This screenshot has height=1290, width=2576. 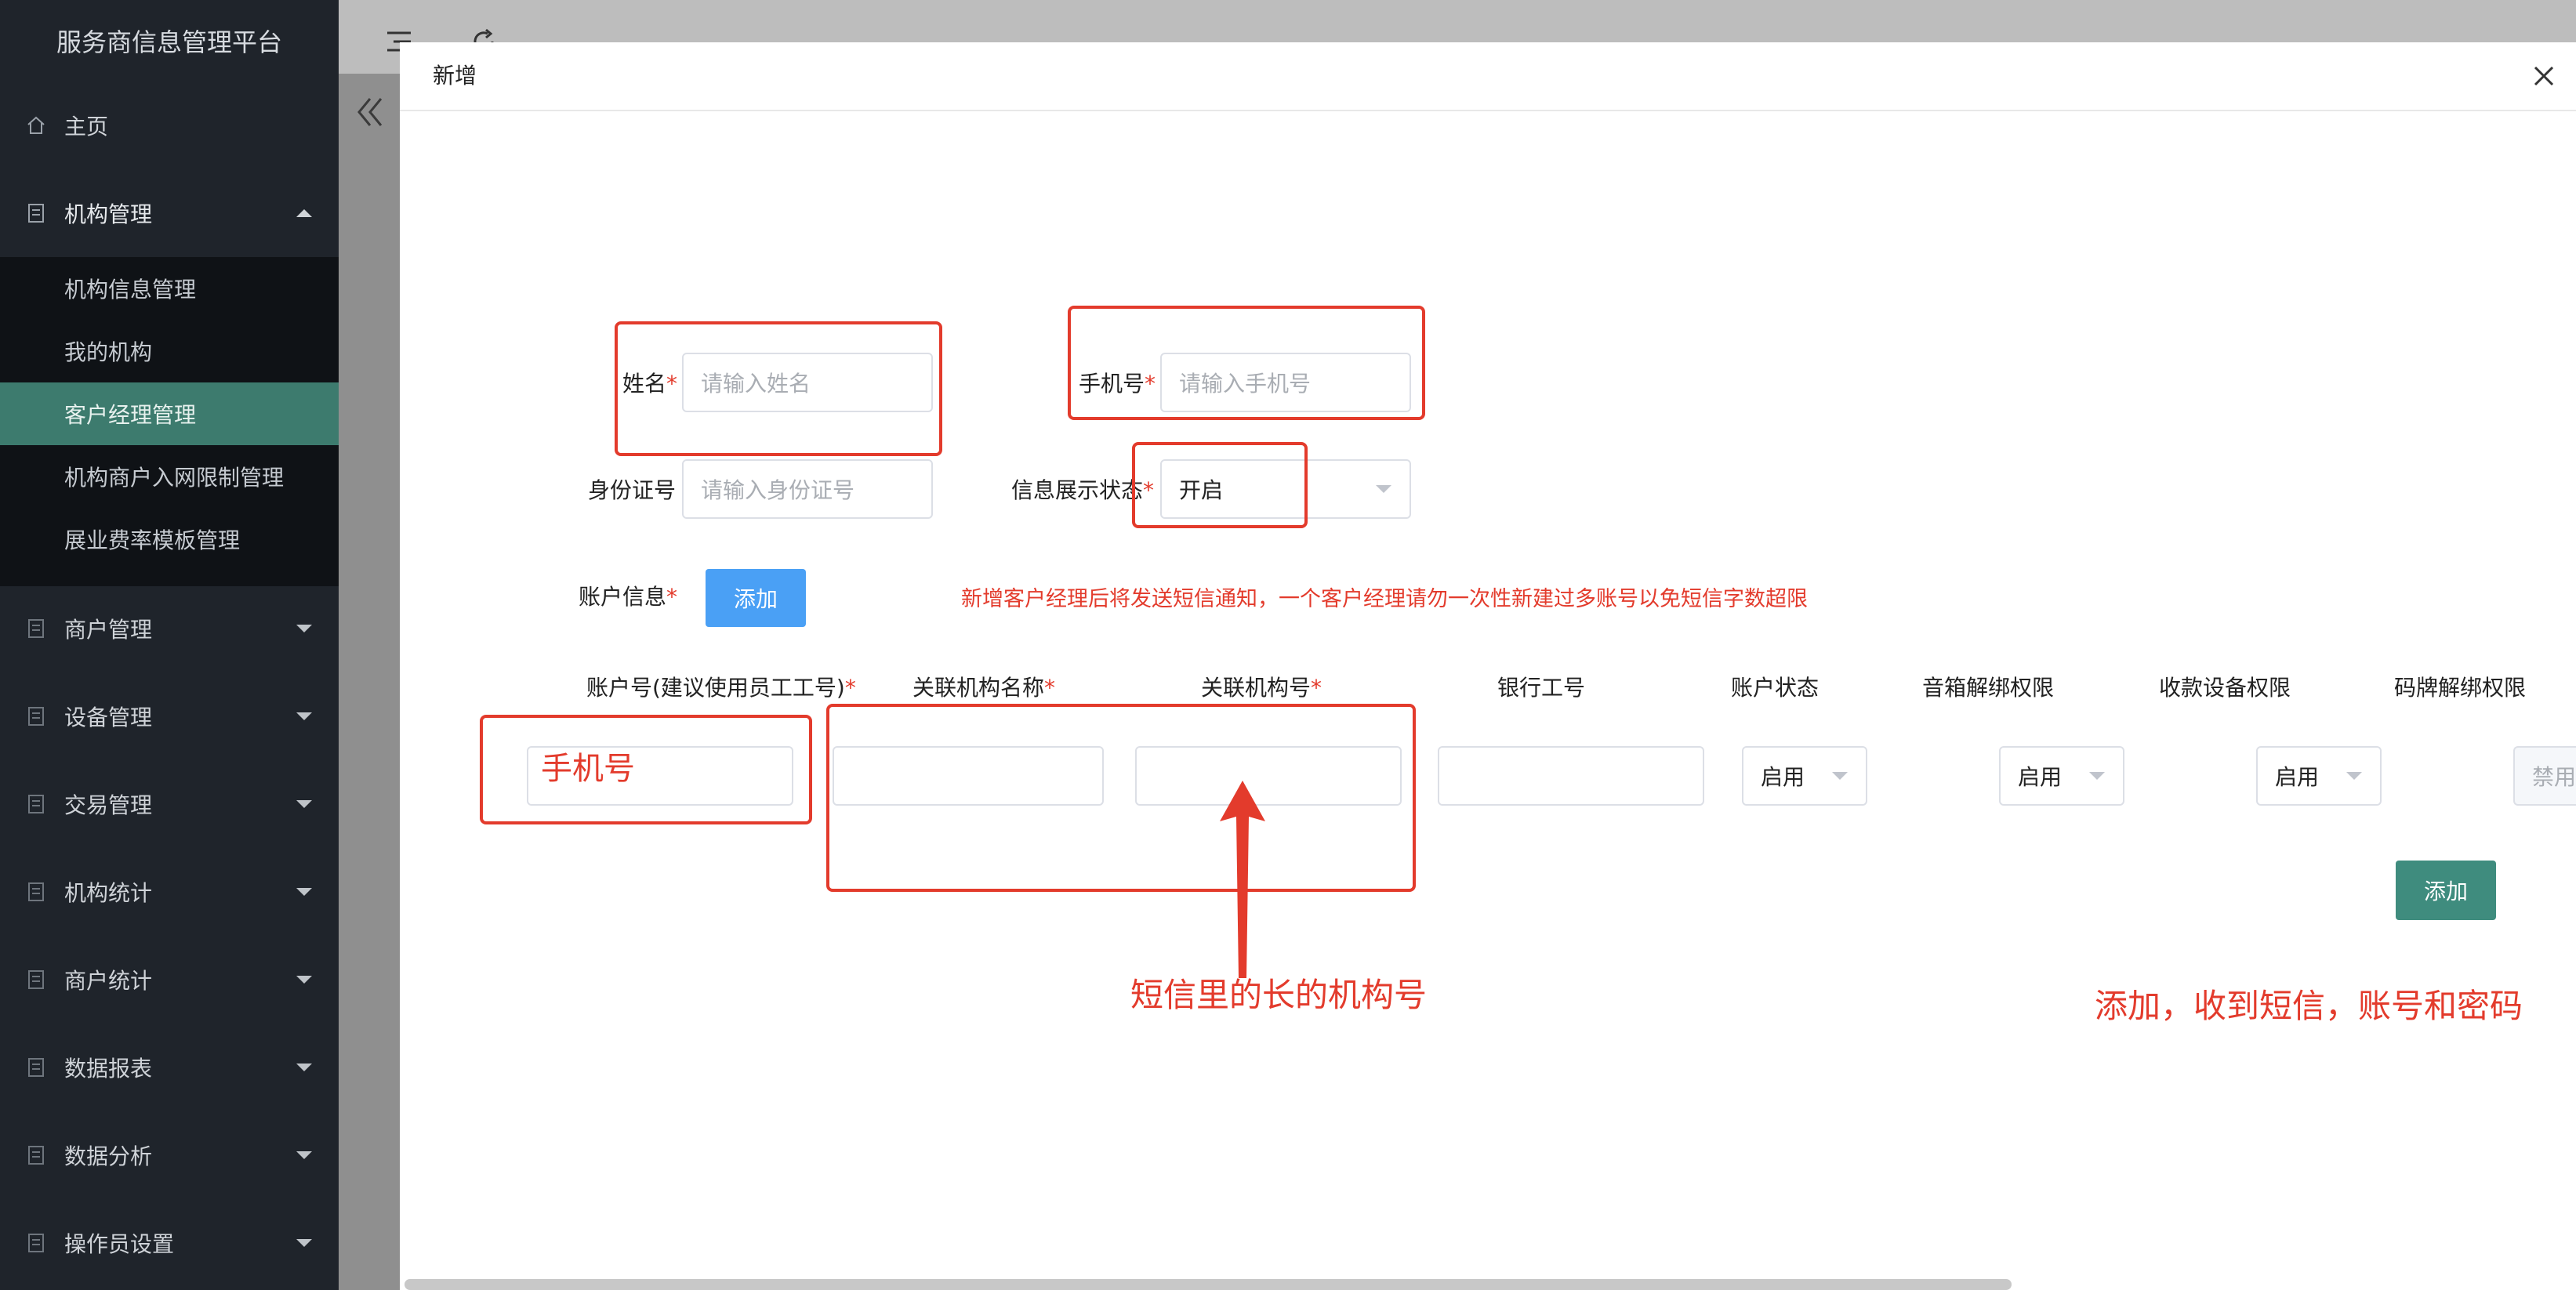 I want to click on qr-unbind-value: 禁用, so click(x=2554, y=777).